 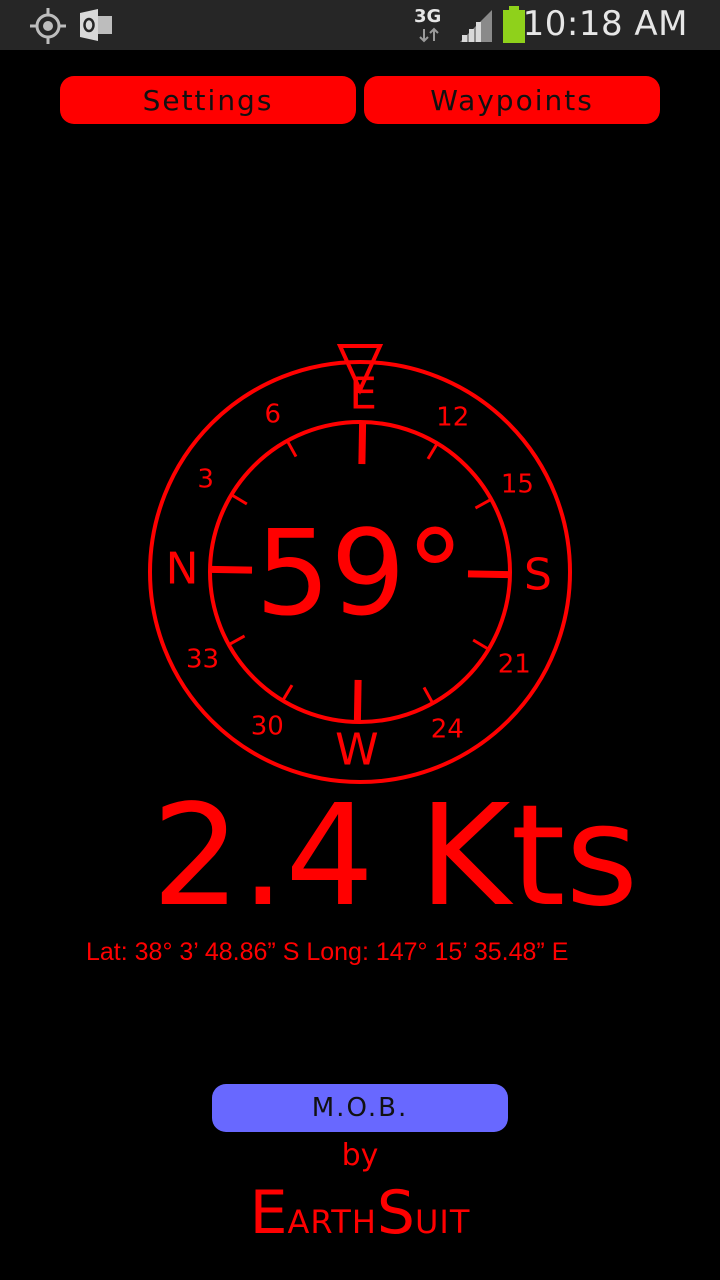 What do you see at coordinates (96, 25) in the screenshot?
I see `outlook-icon` at bounding box center [96, 25].